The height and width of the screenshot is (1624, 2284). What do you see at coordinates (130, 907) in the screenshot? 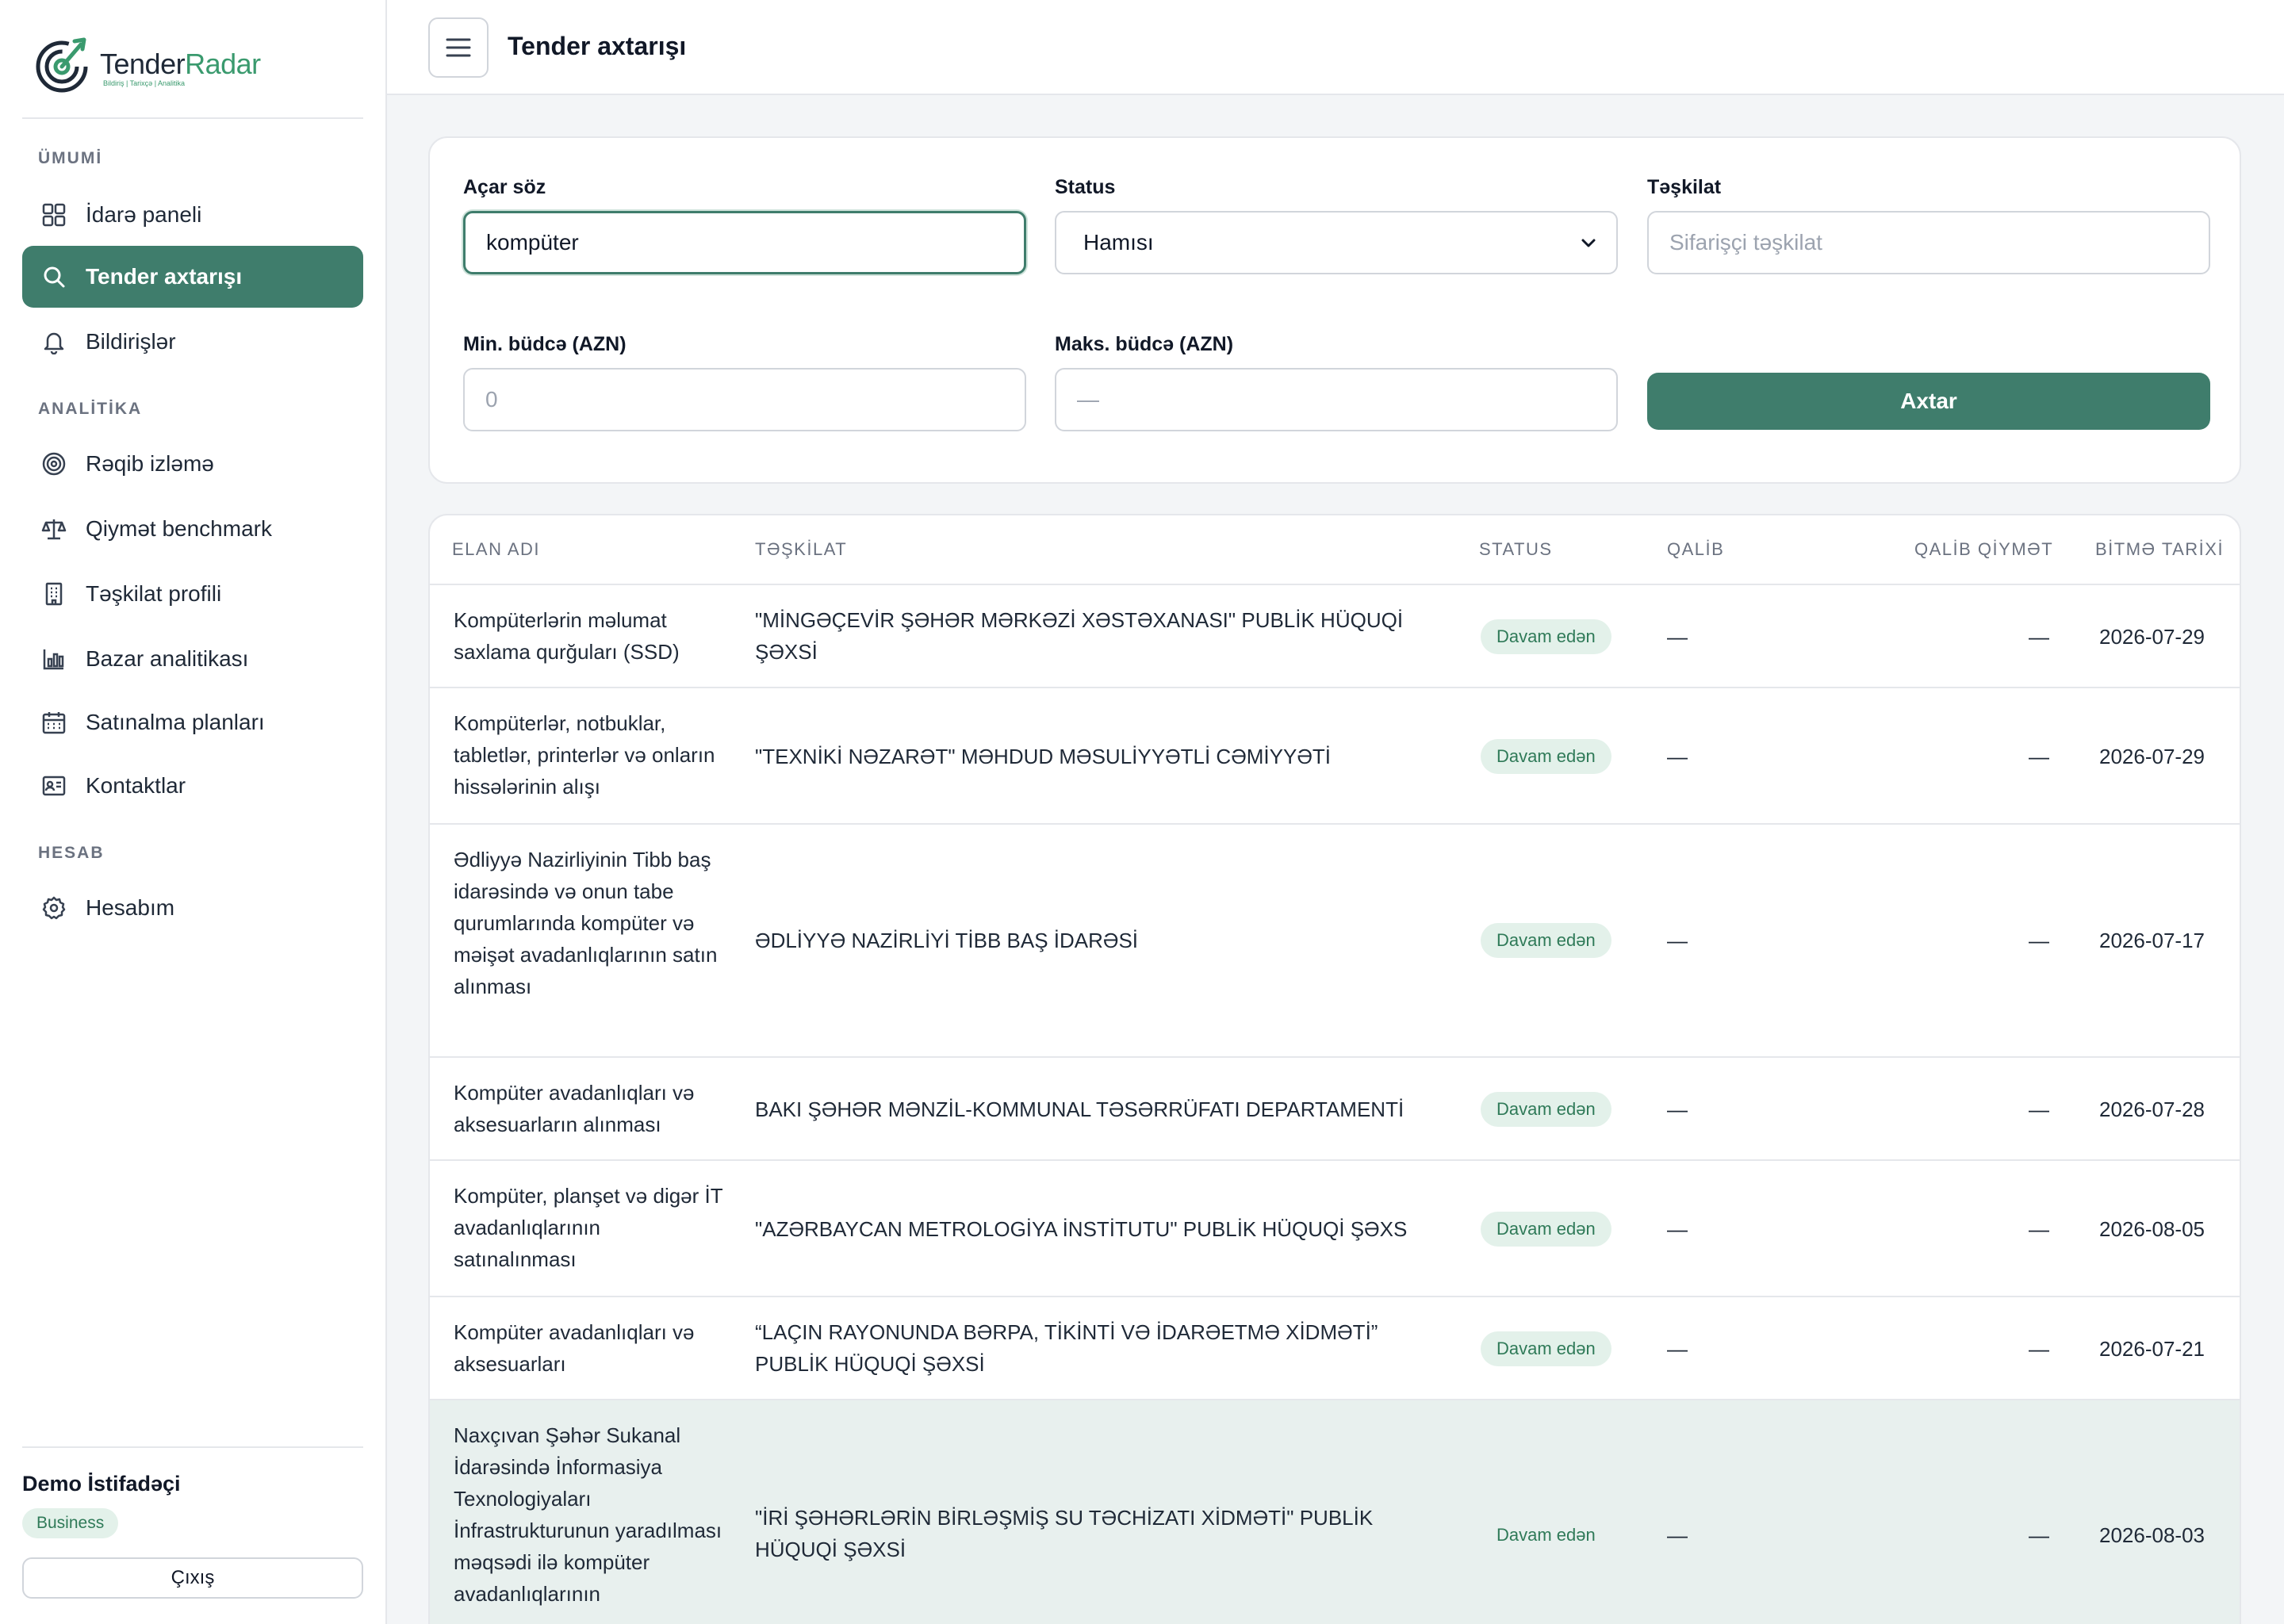
I see `sidebar-item-label: Hesabım` at bounding box center [130, 907].